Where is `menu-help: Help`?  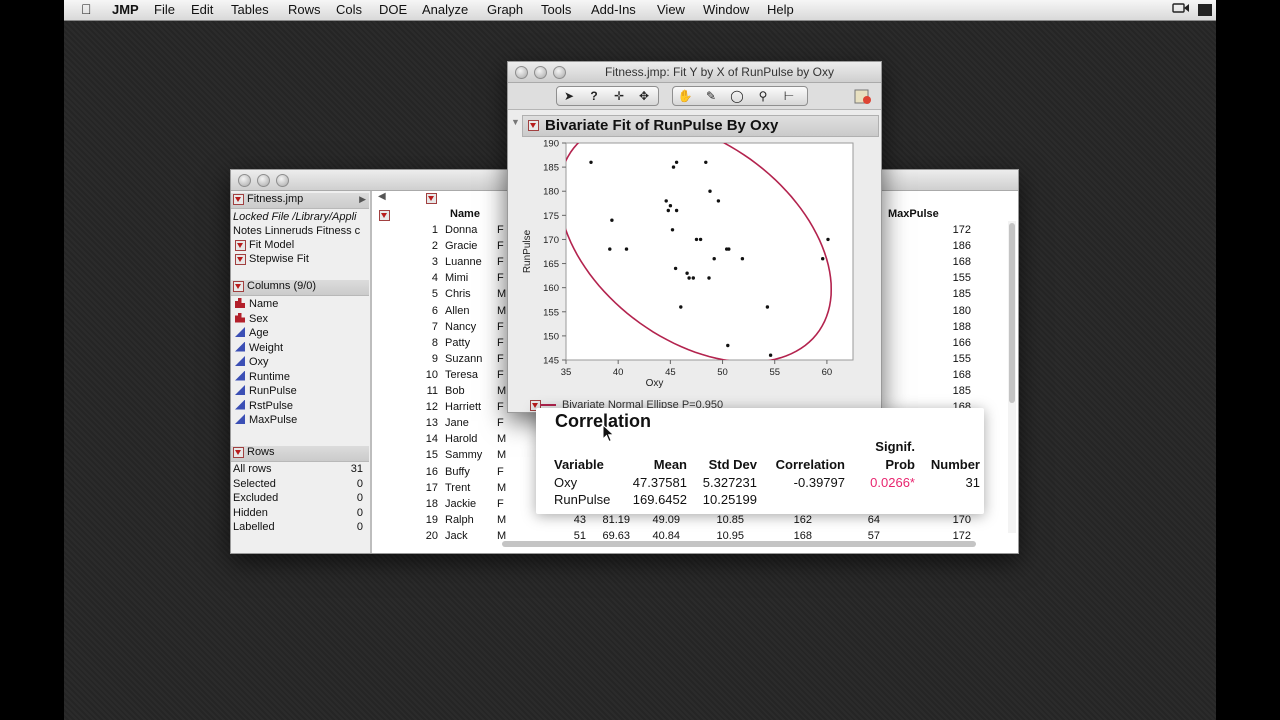
menu-help: Help is located at coordinates (780, 9).